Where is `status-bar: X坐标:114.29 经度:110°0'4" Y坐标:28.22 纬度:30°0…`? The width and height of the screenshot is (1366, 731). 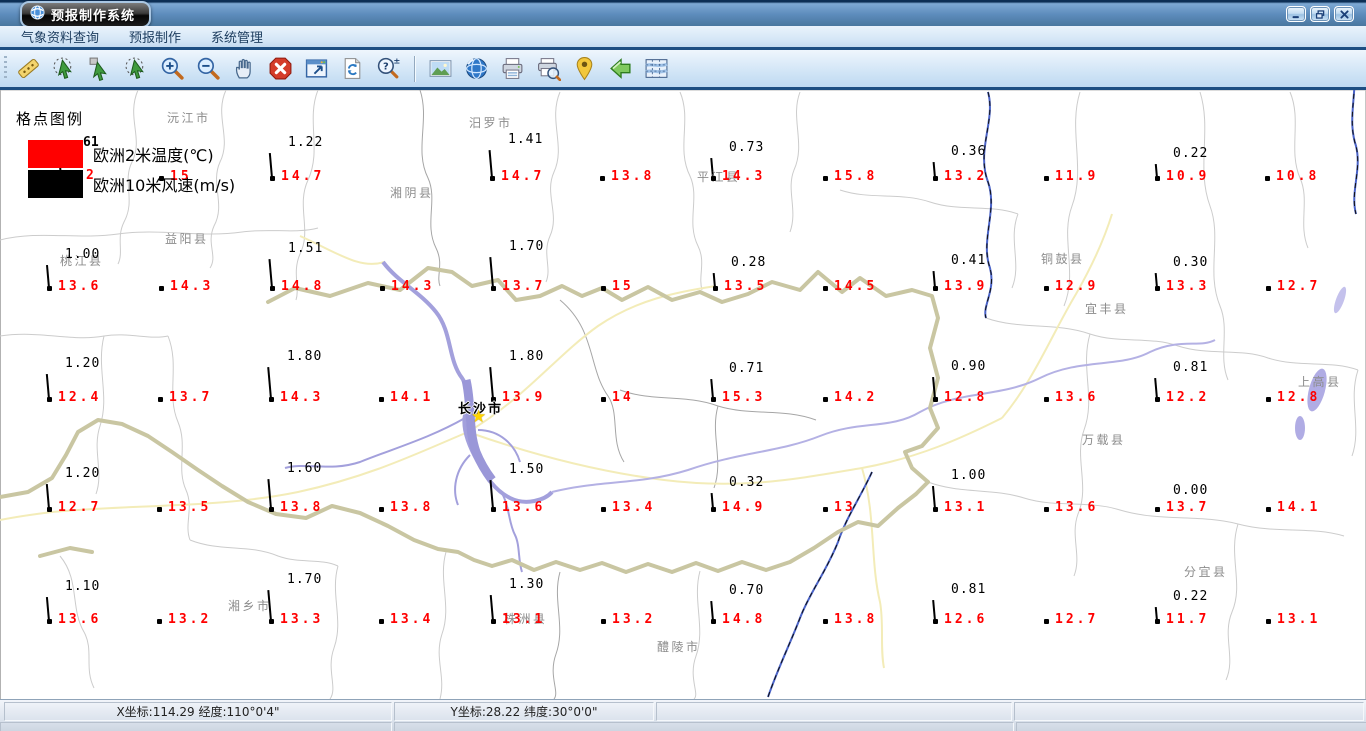 status-bar: X坐标:114.29 经度:110°0'4" Y坐标:28.22 纬度:30°0… is located at coordinates (683, 715).